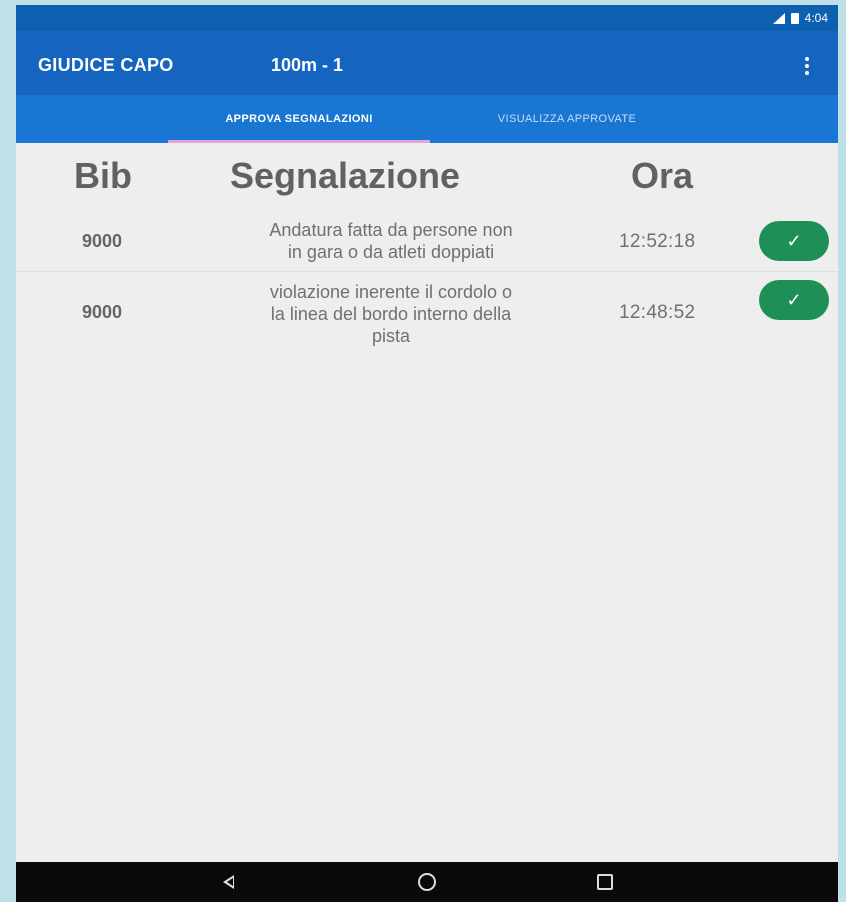 This screenshot has height=902, width=846. I want to click on row-ora: 12:52:18, so click(657, 241).